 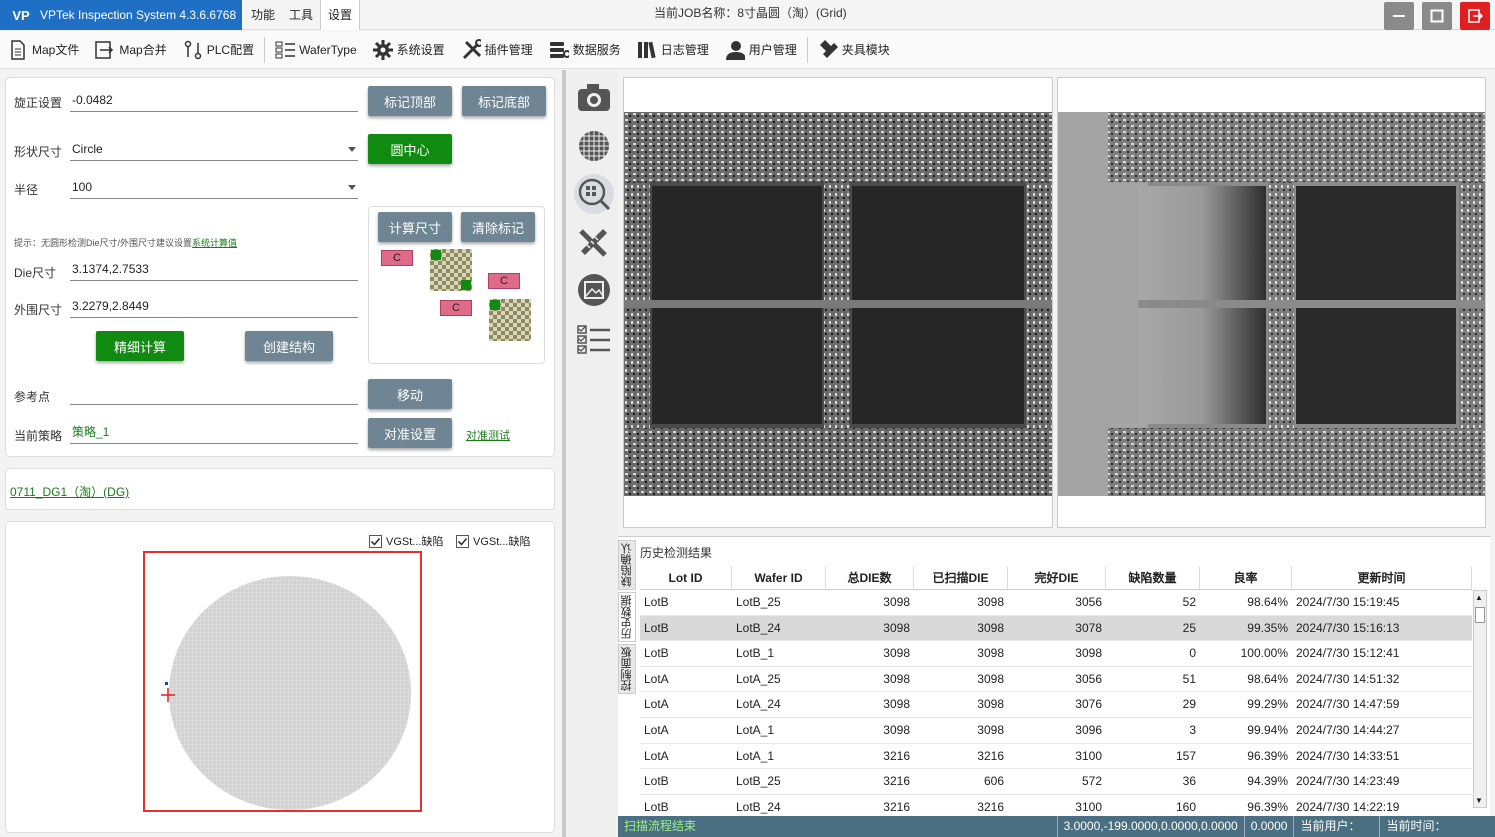 I want to click on wafer-zoom-button, so click(x=594, y=194).